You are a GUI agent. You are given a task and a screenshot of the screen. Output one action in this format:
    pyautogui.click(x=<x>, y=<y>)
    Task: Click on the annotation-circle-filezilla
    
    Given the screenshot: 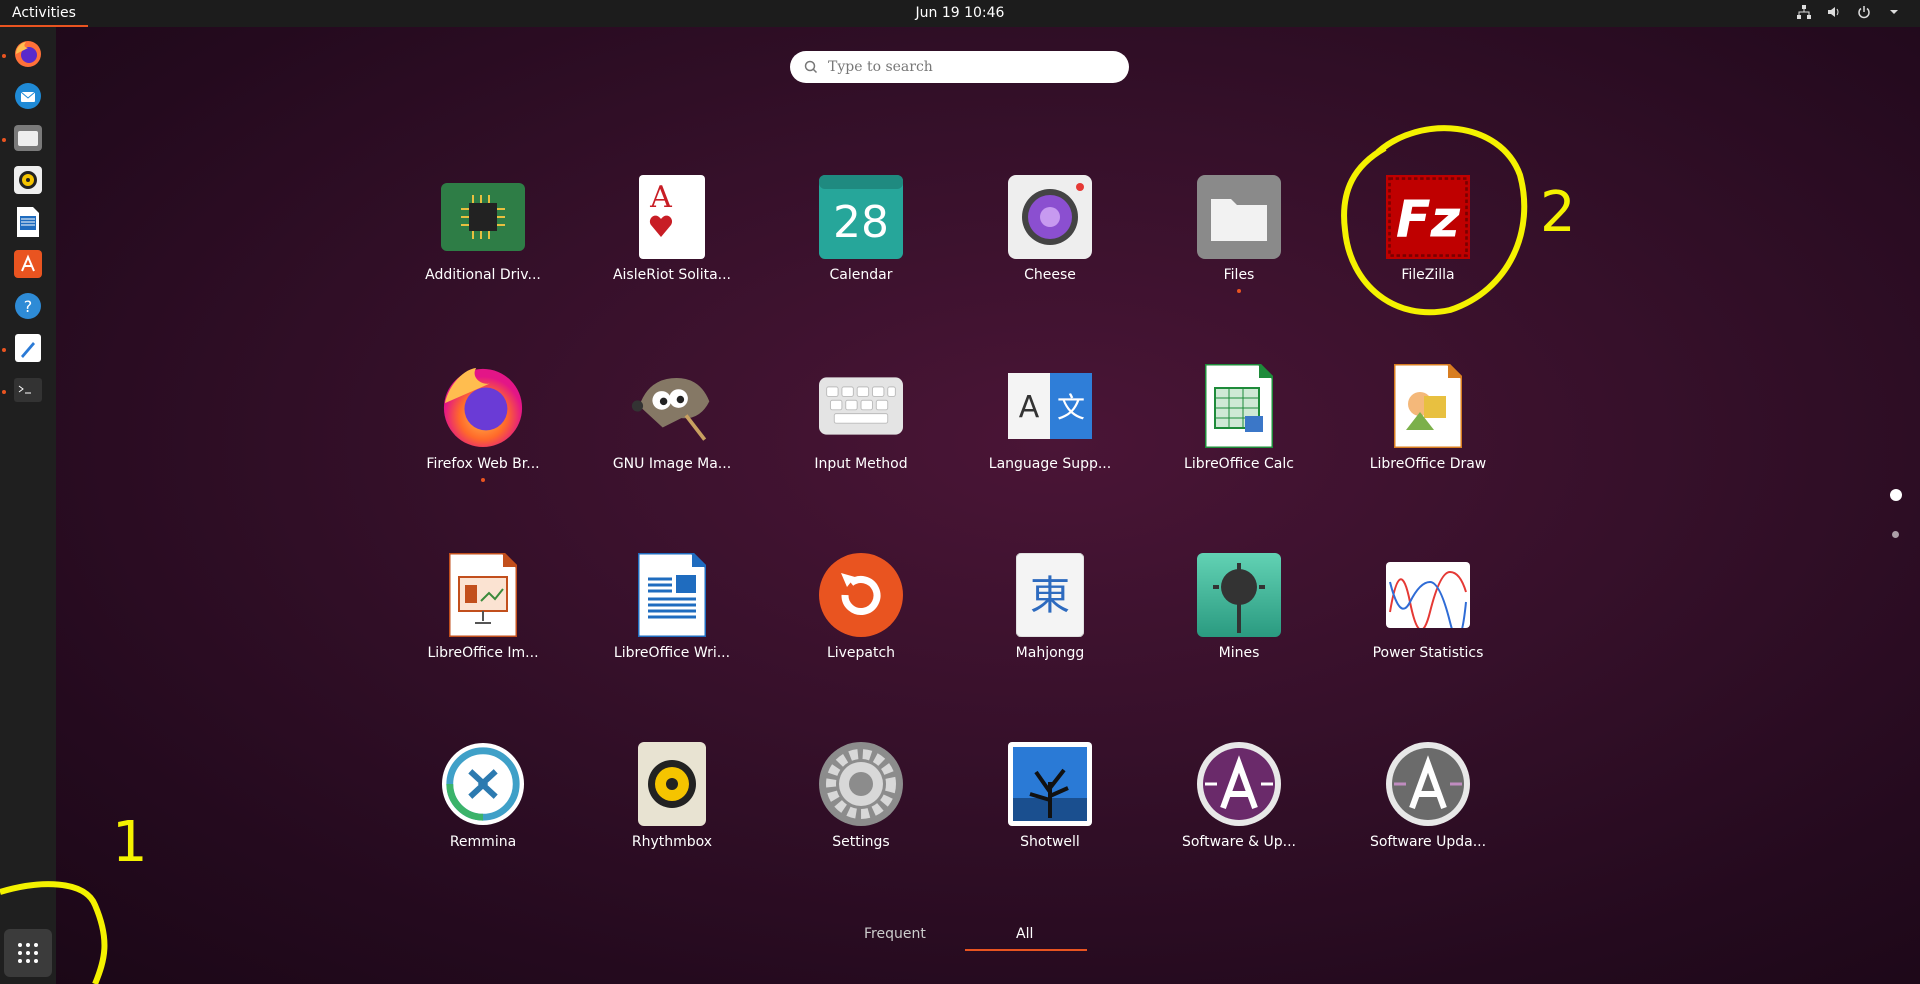 What is the action you would take?
    pyautogui.click(x=1434, y=220)
    